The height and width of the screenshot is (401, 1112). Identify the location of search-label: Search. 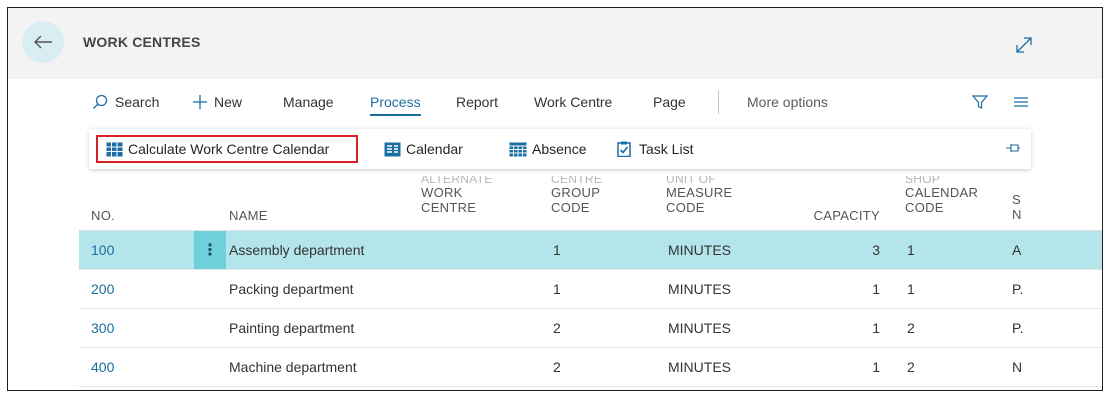
(137, 102).